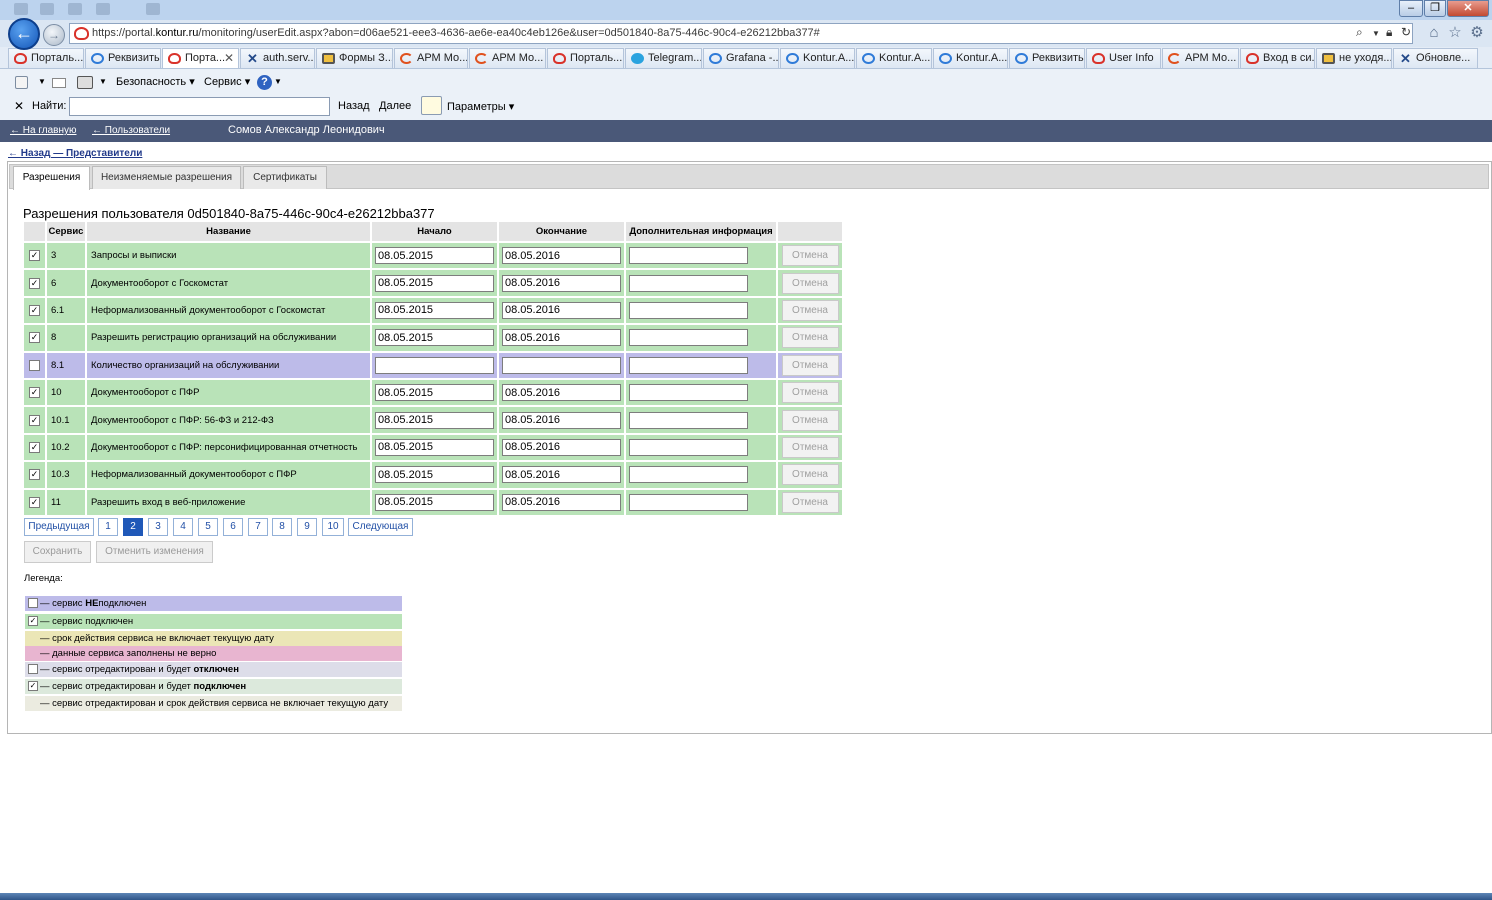 The image size is (1492, 900). Describe the element at coordinates (133, 527) in the screenshot. I see `page-number-button: 2` at that location.